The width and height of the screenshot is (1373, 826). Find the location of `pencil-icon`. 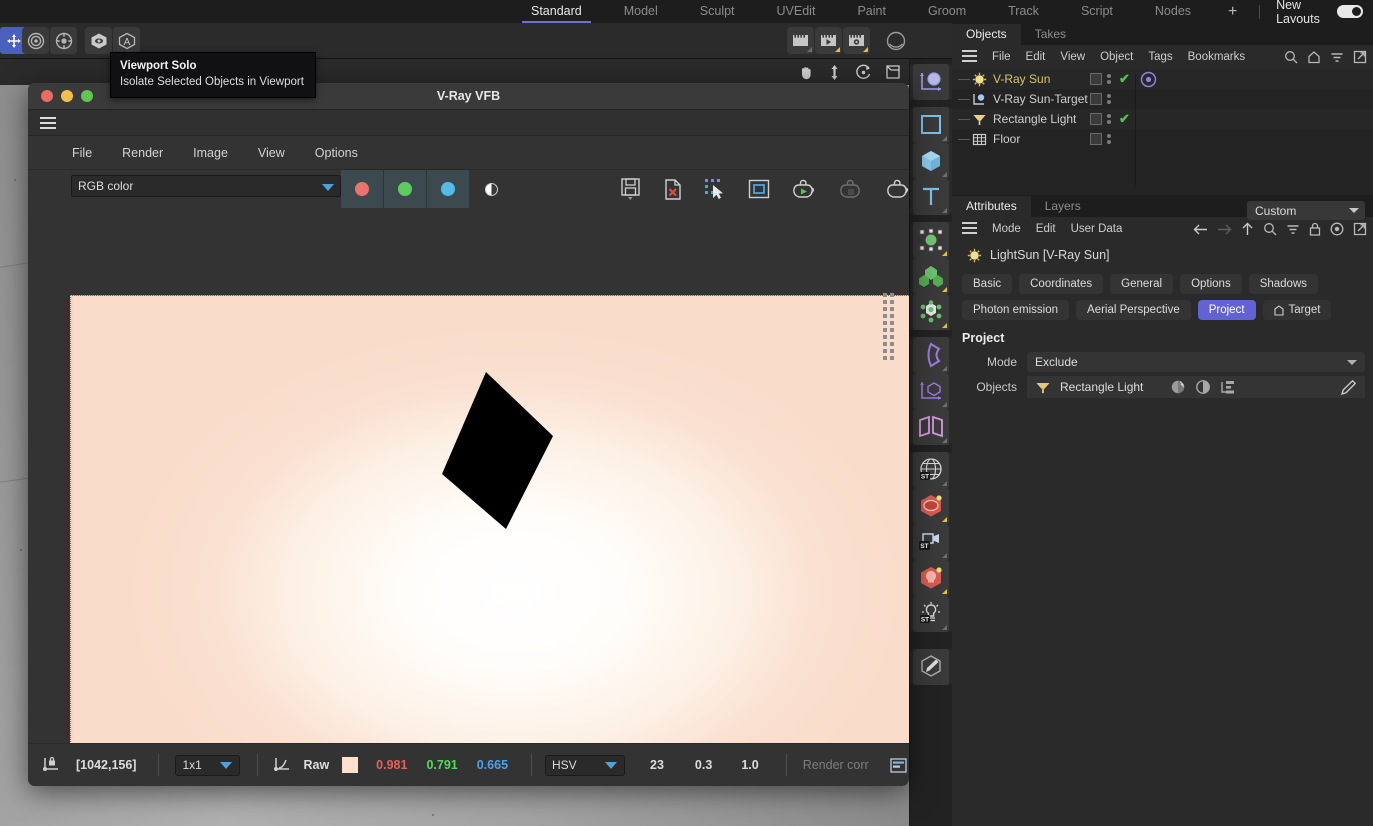

pencil-icon is located at coordinates (1348, 387).